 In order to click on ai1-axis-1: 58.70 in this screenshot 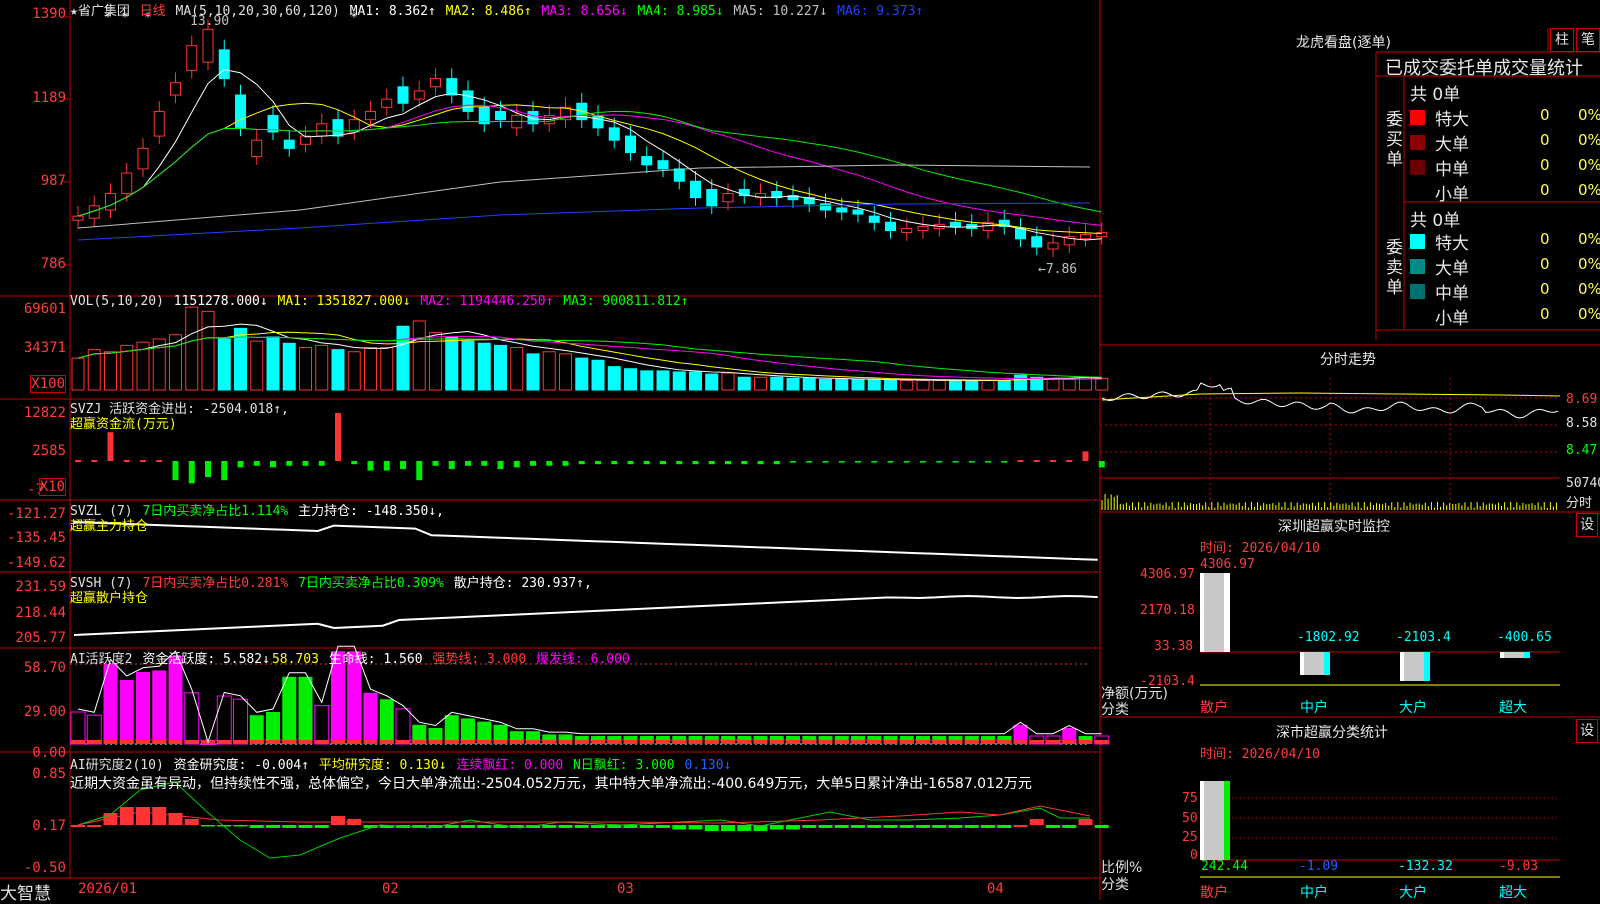, I will do `click(44, 668)`.